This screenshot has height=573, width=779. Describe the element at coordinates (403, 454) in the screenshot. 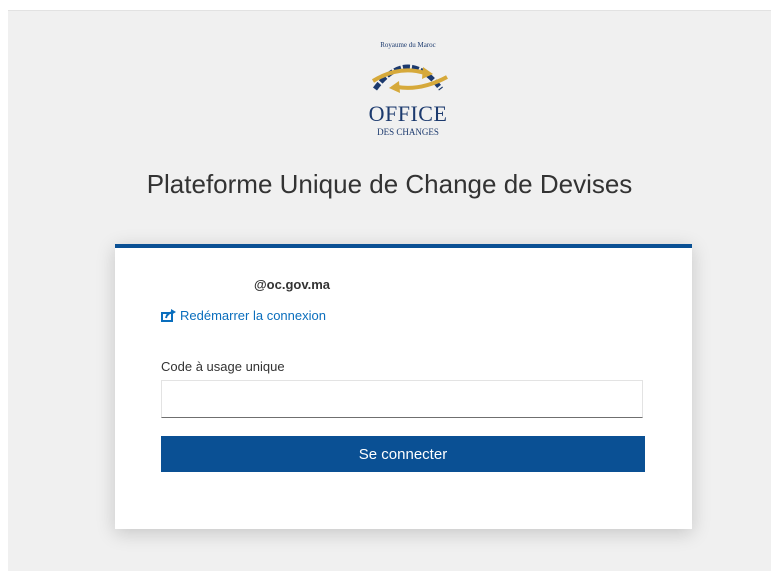

I see `sign-in-button: Se connecter` at that location.